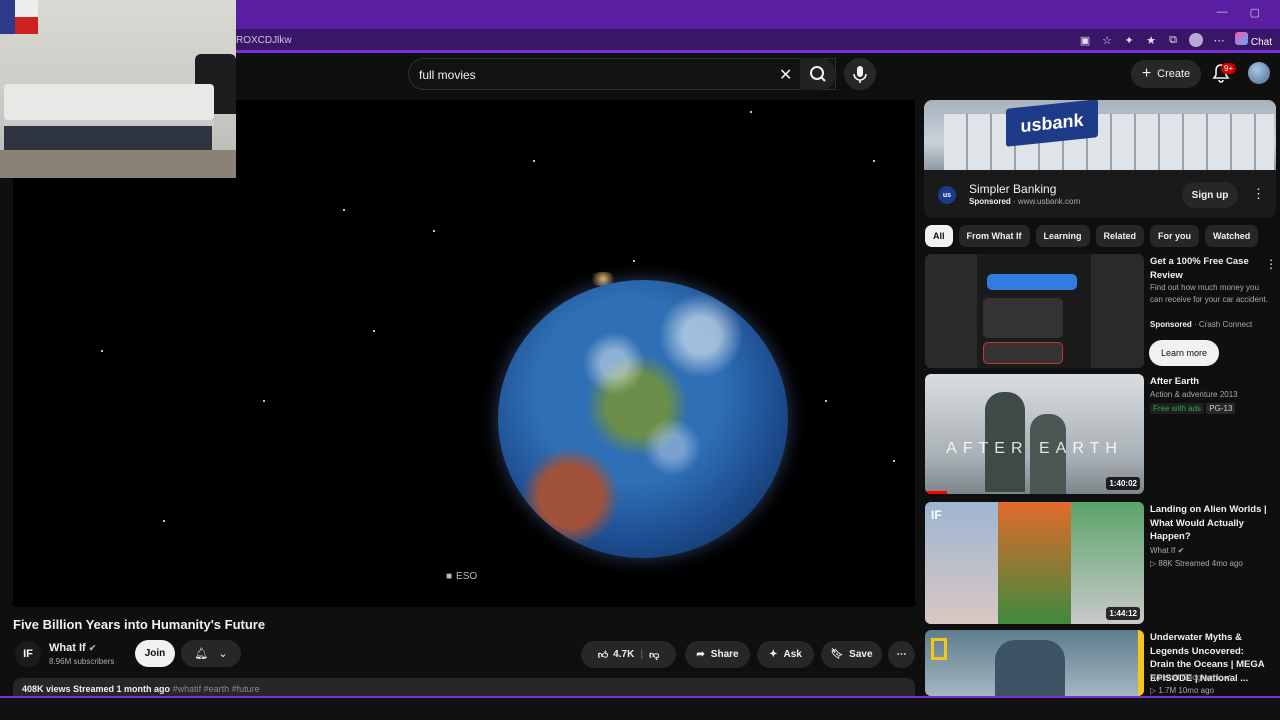 This screenshot has width=1280, height=720. What do you see at coordinates (1209, 268) in the screenshot?
I see `rec-title: Get a 100% Free Case Review` at bounding box center [1209, 268].